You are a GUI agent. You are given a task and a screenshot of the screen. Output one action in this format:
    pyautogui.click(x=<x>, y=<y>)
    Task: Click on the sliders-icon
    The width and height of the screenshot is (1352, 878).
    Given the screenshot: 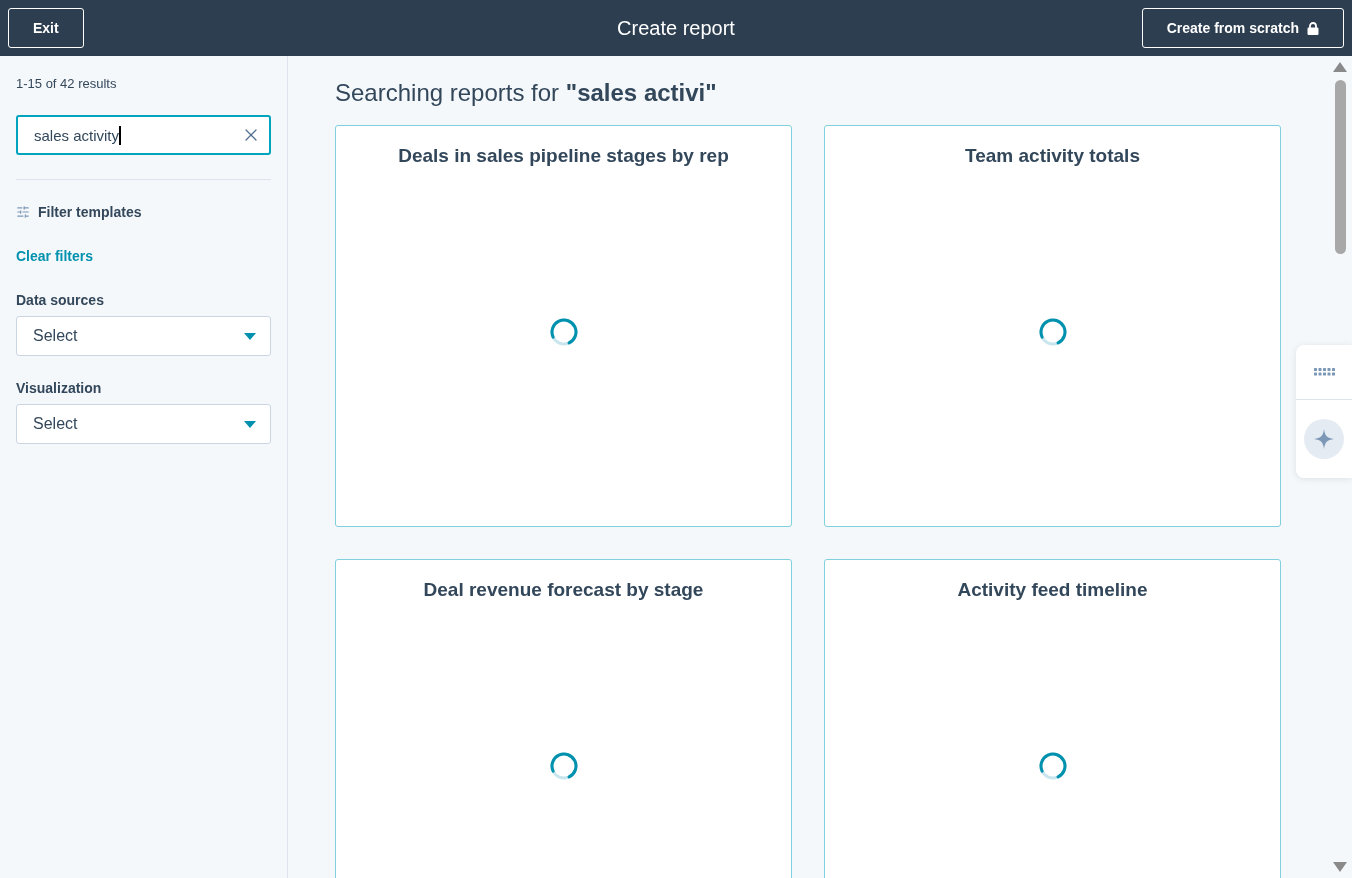 What is the action you would take?
    pyautogui.click(x=23, y=212)
    